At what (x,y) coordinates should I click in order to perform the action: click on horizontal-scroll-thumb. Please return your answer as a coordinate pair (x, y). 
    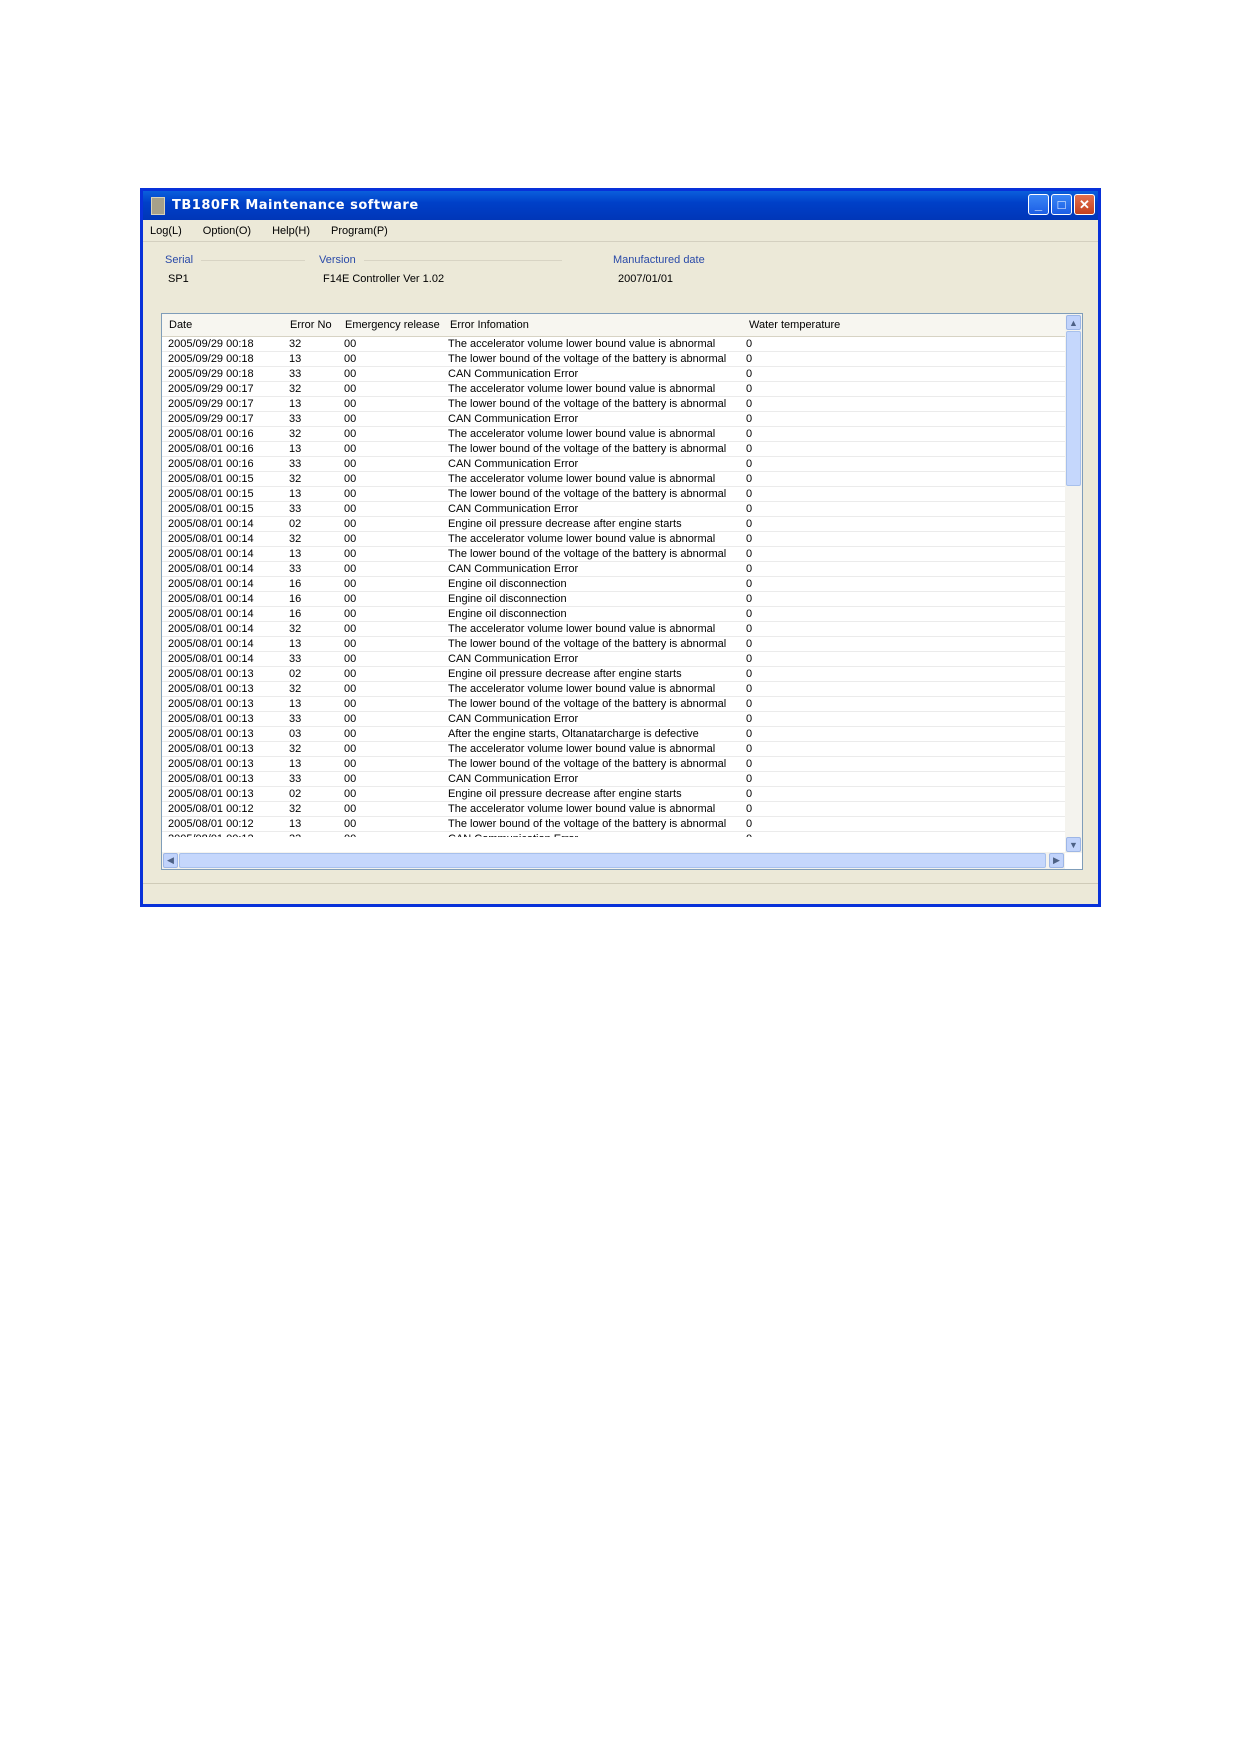
    Looking at the image, I should click on (612, 860).